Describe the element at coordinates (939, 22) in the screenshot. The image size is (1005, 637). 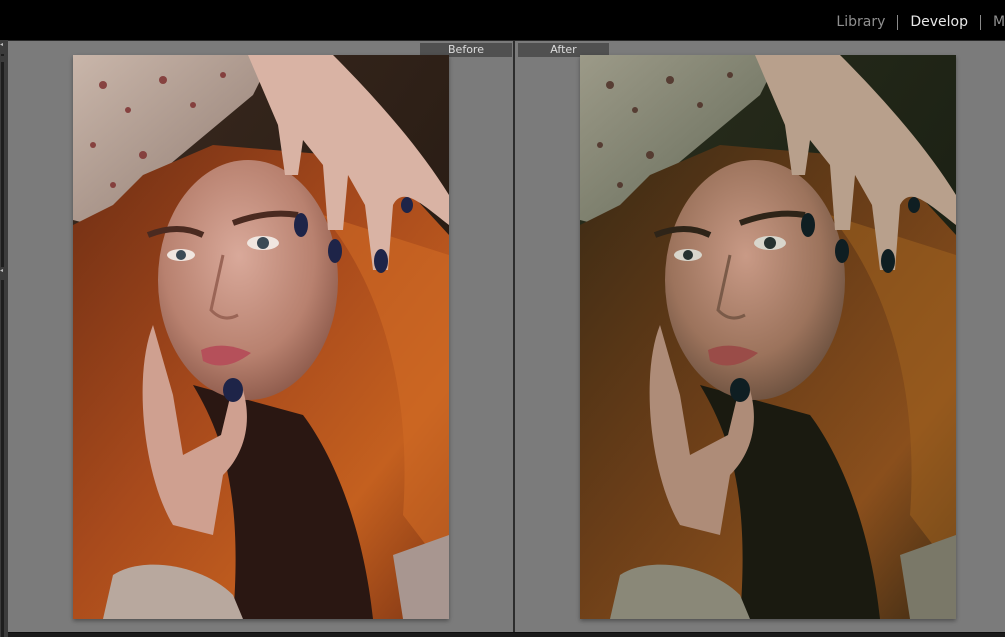
I see `module-develop: Develop` at that location.